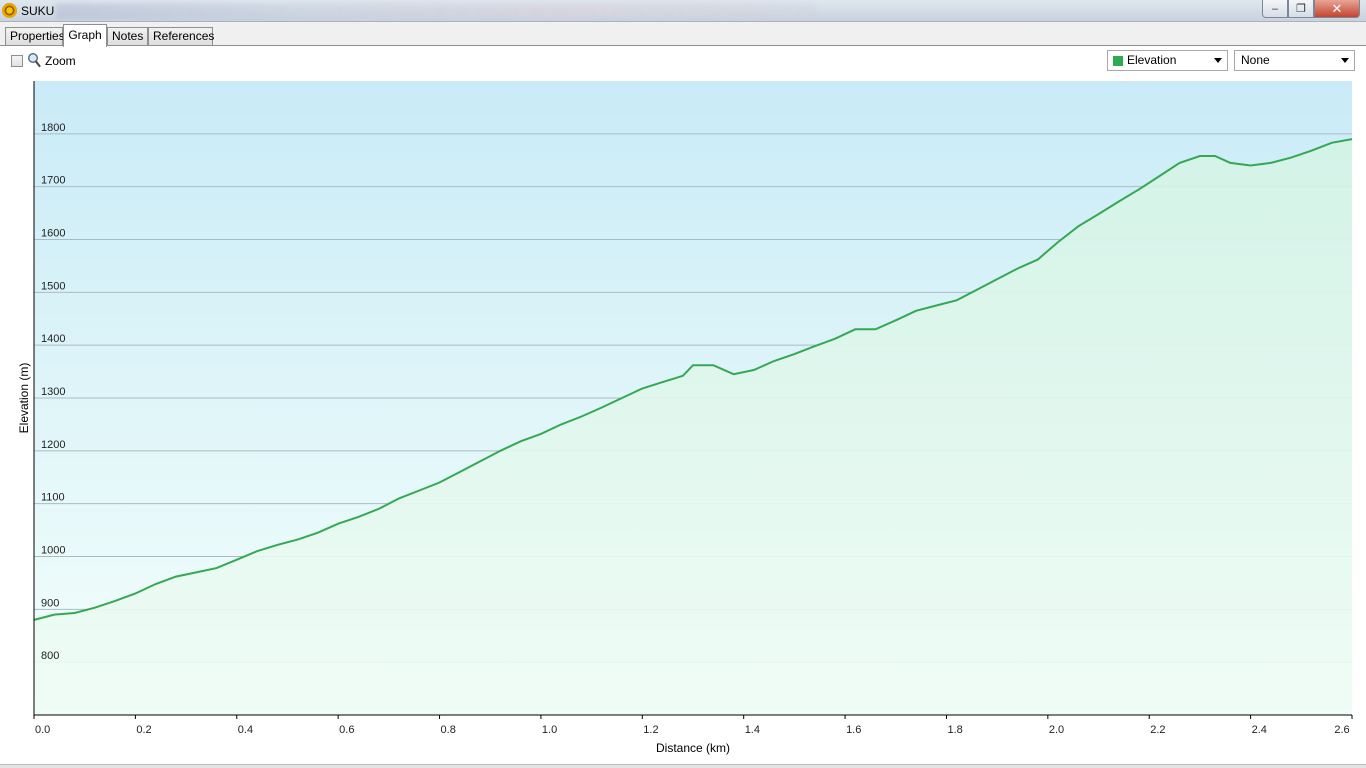 The width and height of the screenshot is (1366, 768). What do you see at coordinates (245, 730) in the screenshot?
I see `x-tick-label: 0.4` at bounding box center [245, 730].